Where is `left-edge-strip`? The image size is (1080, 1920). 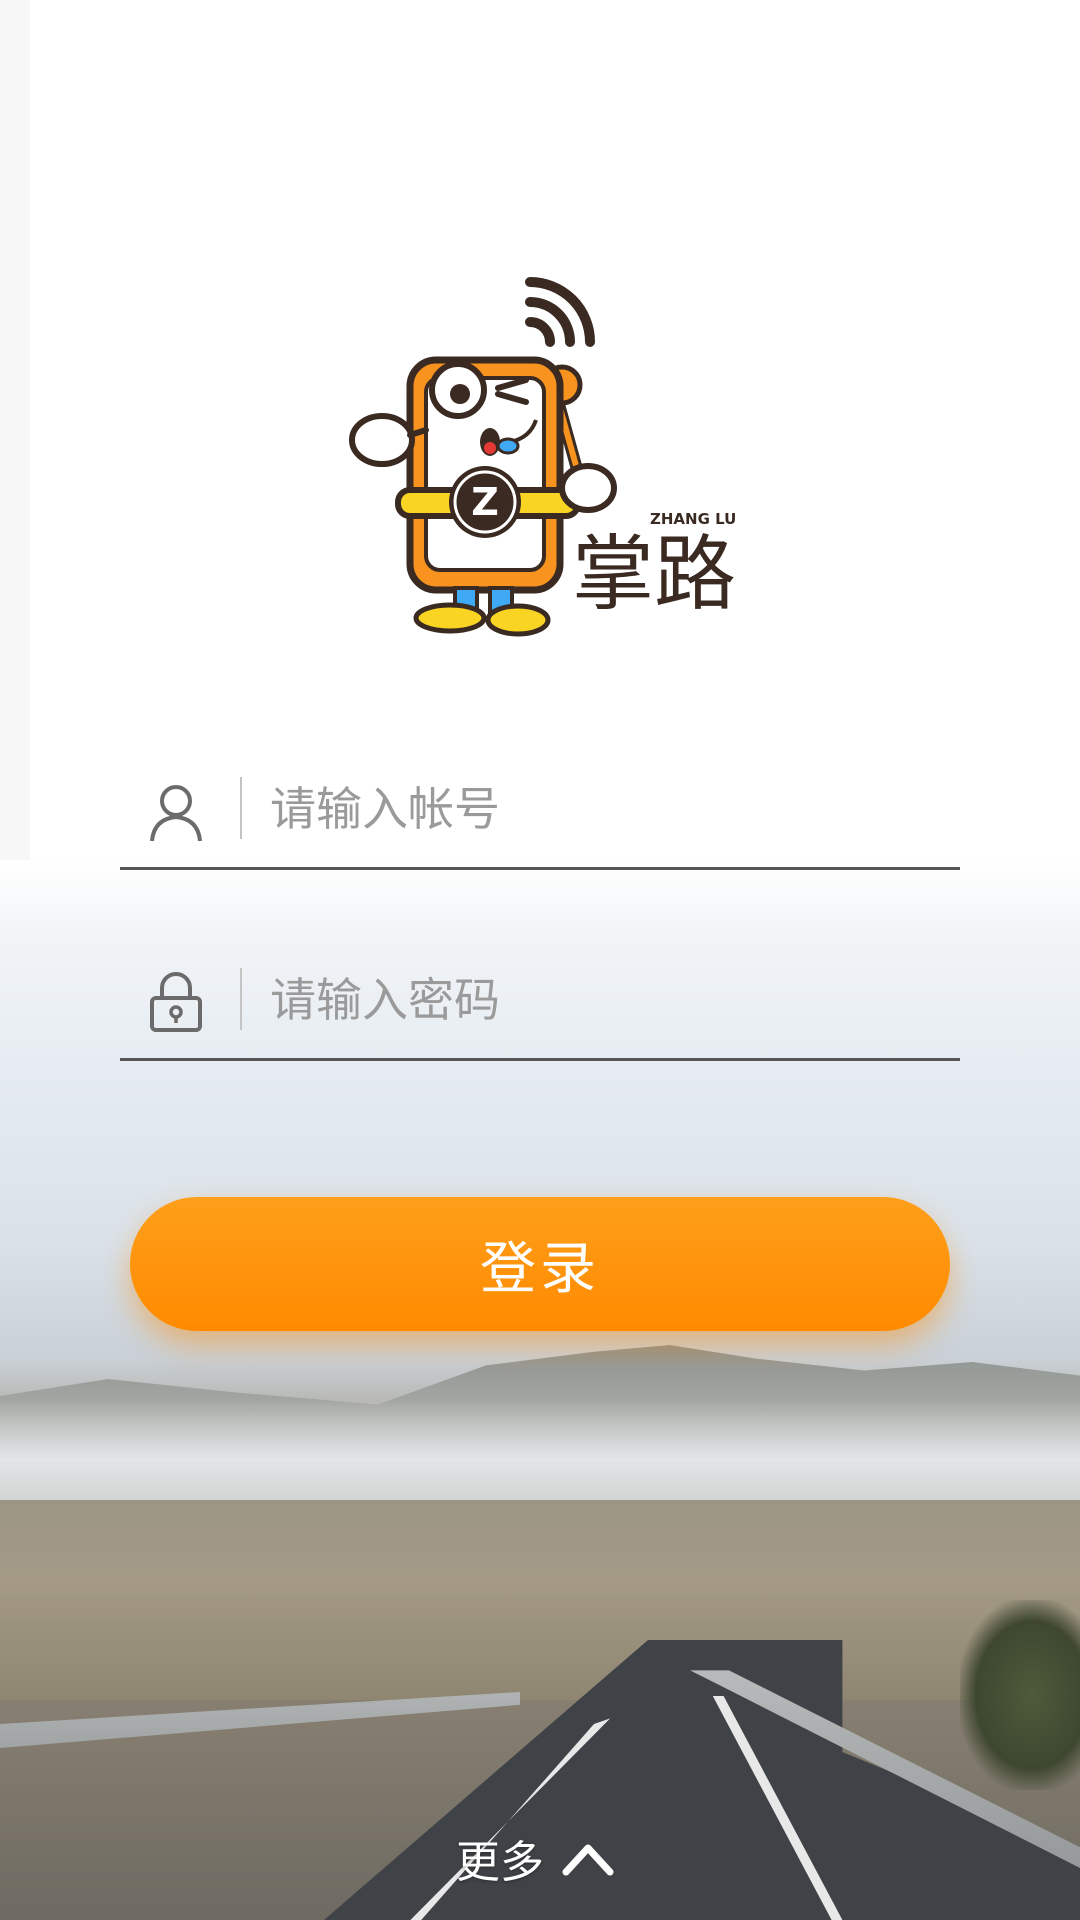
left-edge-strip is located at coordinates (15, 430).